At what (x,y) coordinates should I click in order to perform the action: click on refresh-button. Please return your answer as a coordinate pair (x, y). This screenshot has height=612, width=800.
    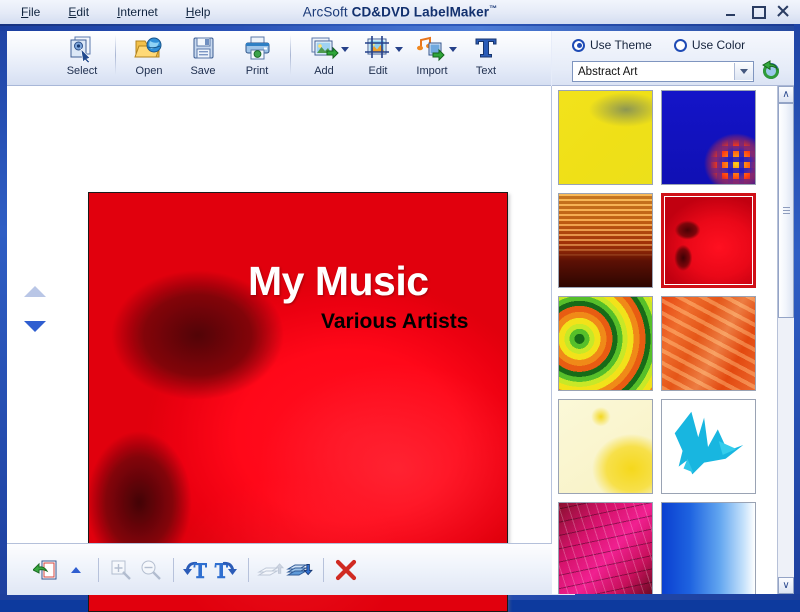
    Looking at the image, I should click on (771, 70).